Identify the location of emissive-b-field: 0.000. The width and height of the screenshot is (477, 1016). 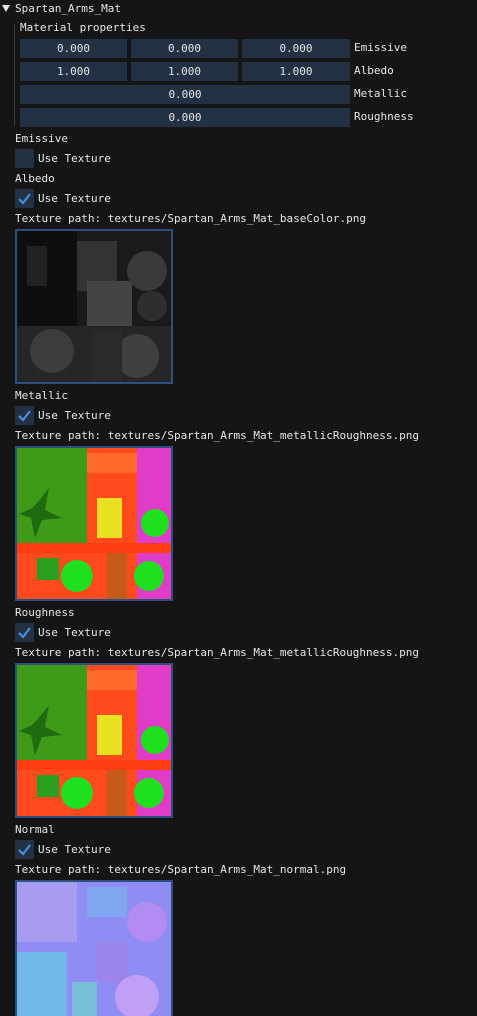
(296, 48).